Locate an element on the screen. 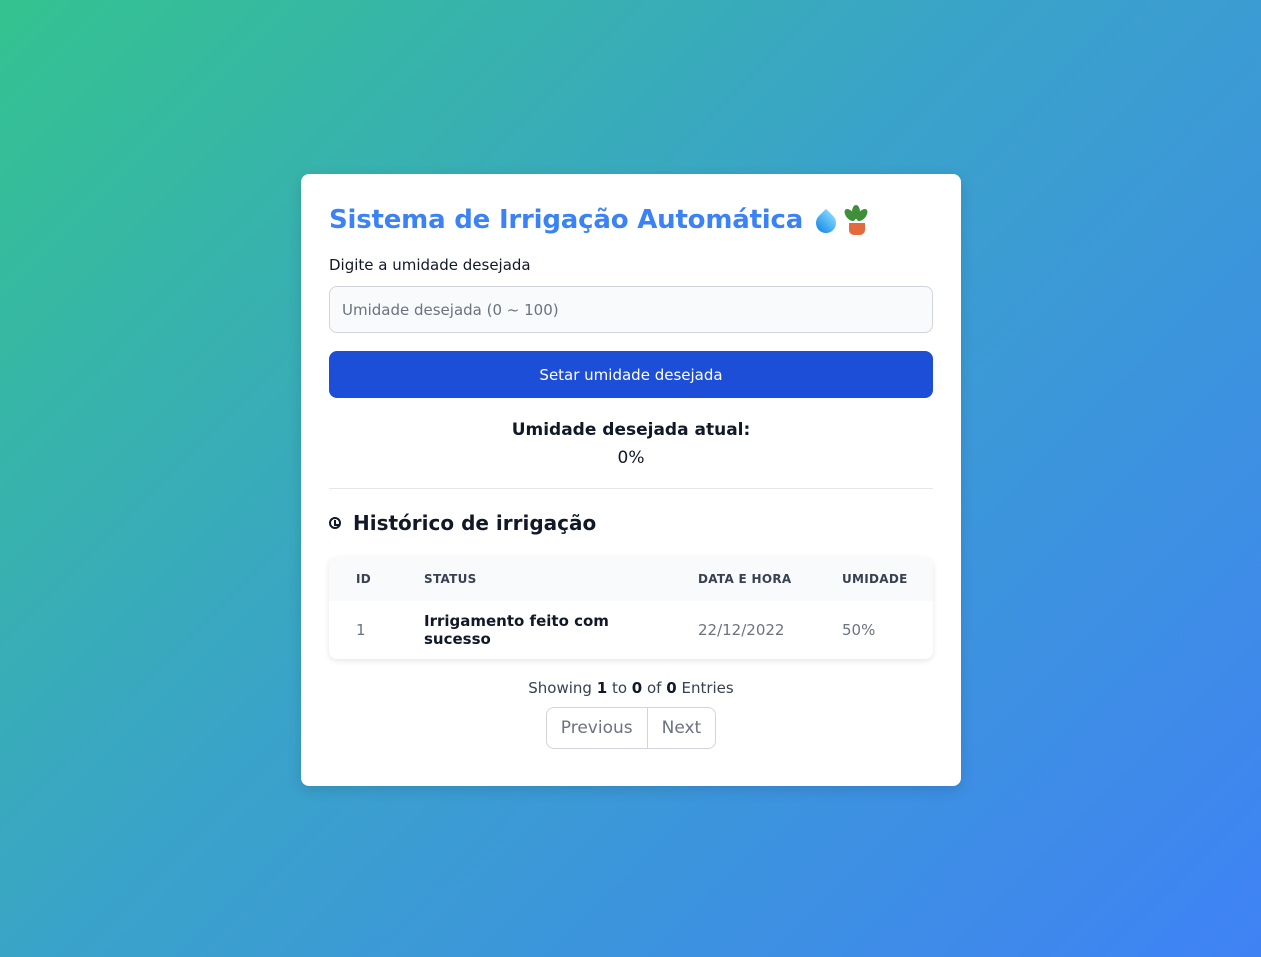 This screenshot has height=957, width=1261. column-header-humidity: UMIDADE is located at coordinates (875, 579).